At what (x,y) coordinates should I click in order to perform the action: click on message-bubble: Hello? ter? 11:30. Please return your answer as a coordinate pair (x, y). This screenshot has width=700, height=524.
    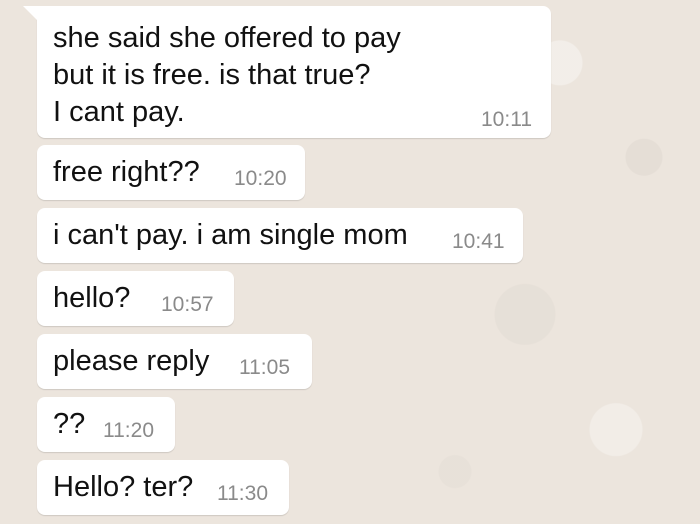
    Looking at the image, I should click on (163, 487).